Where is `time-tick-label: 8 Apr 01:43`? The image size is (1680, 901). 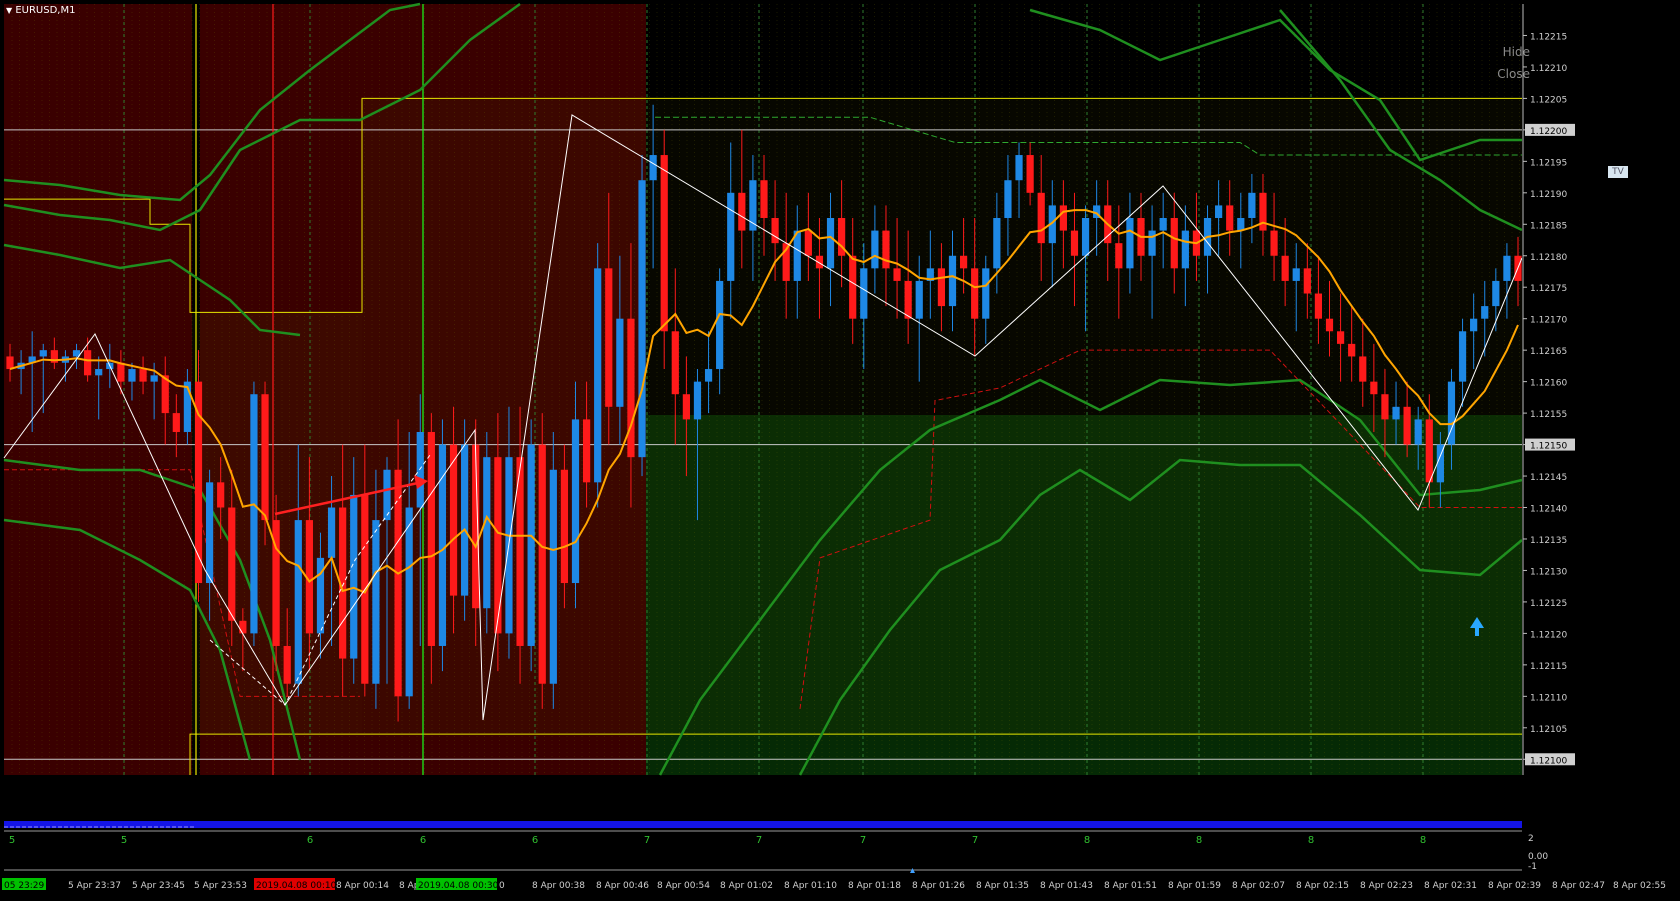
time-tick-label: 8 Apr 01:43 is located at coordinates (1066, 886).